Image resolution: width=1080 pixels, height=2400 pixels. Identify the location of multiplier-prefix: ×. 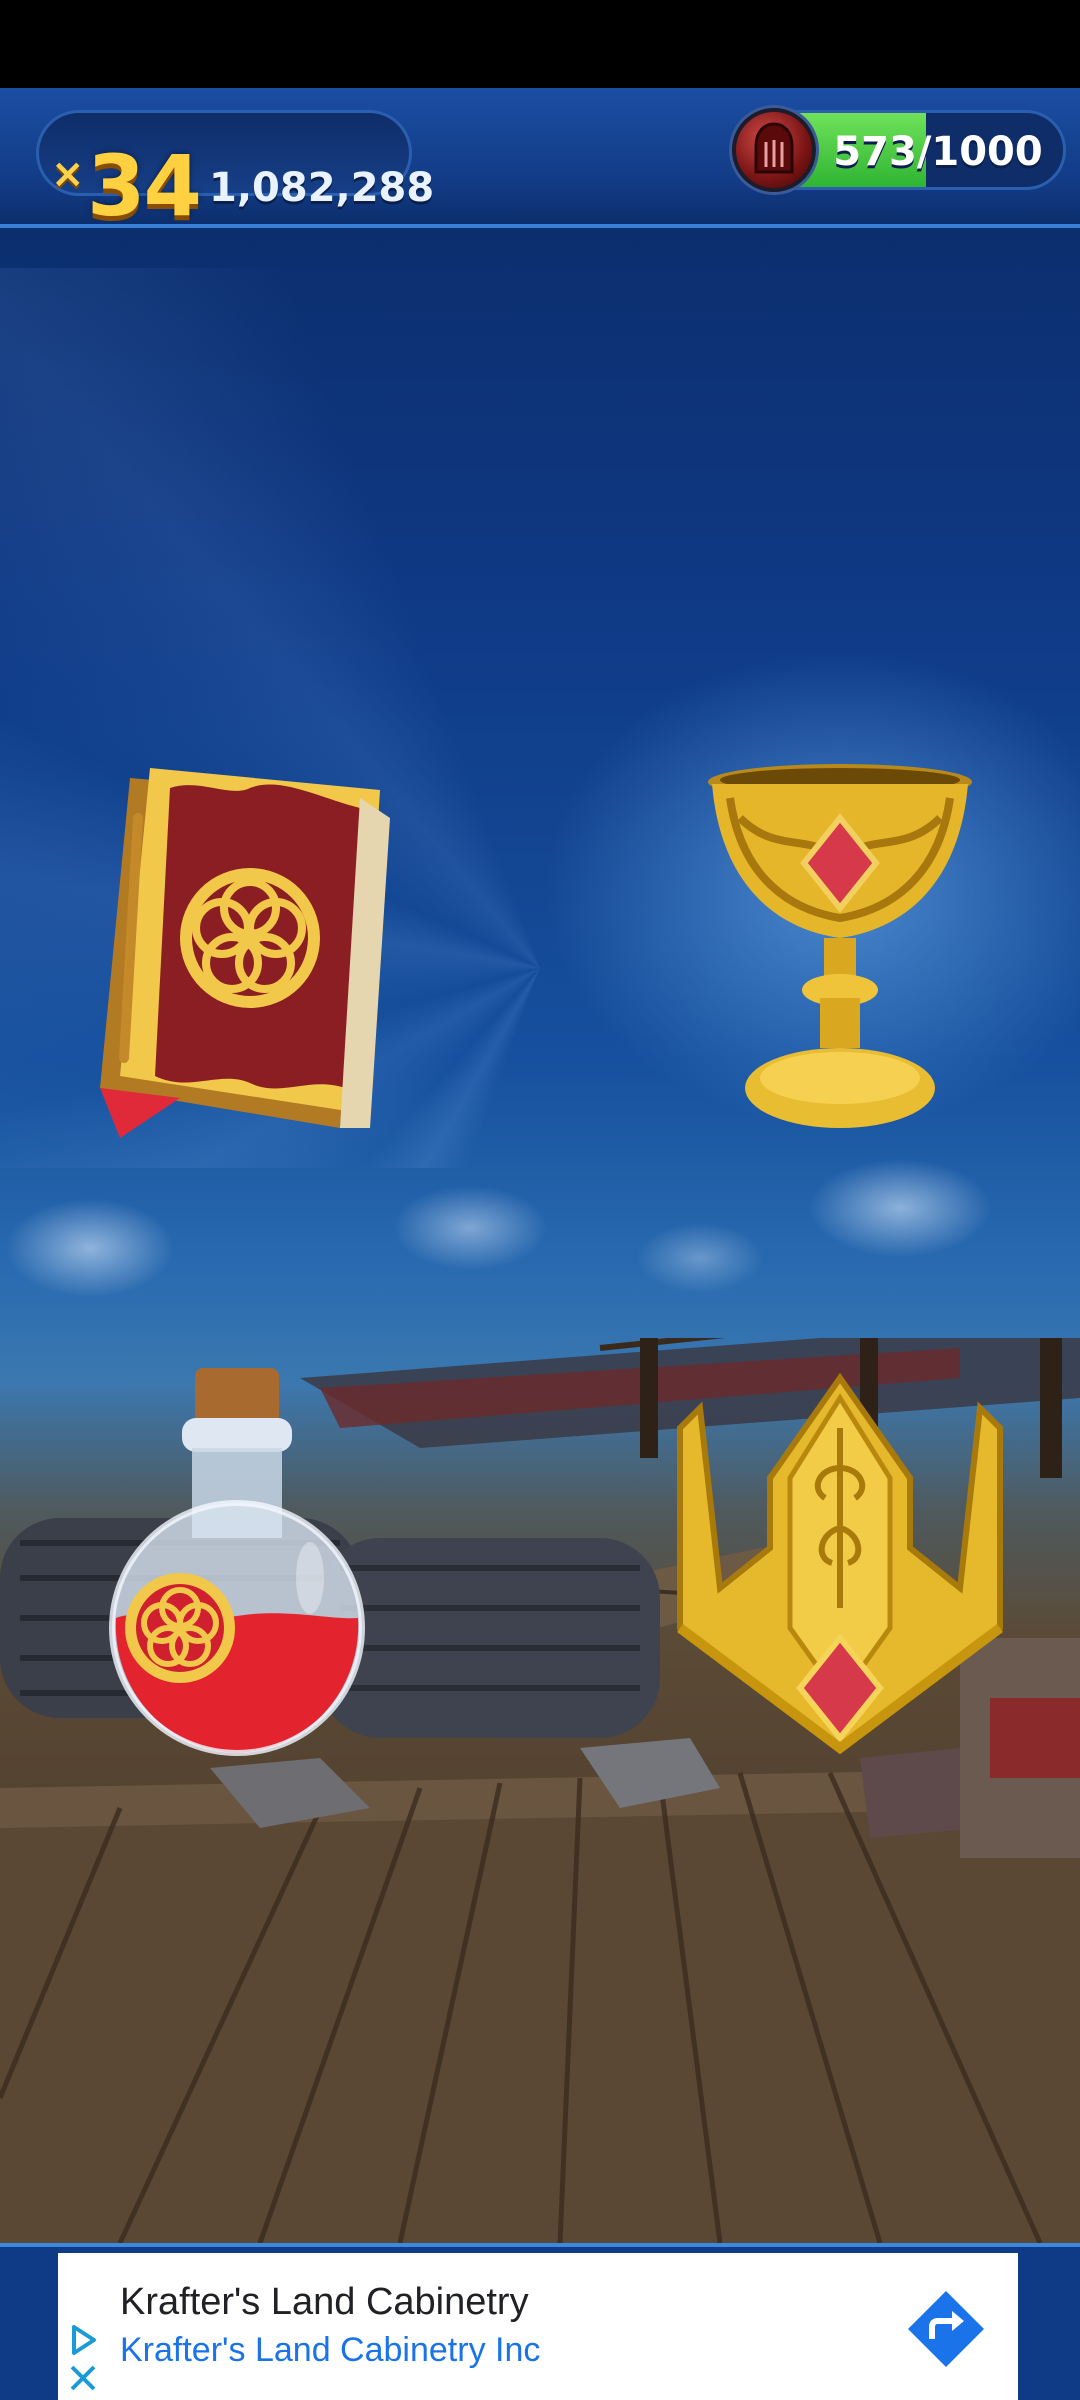
(68, 174).